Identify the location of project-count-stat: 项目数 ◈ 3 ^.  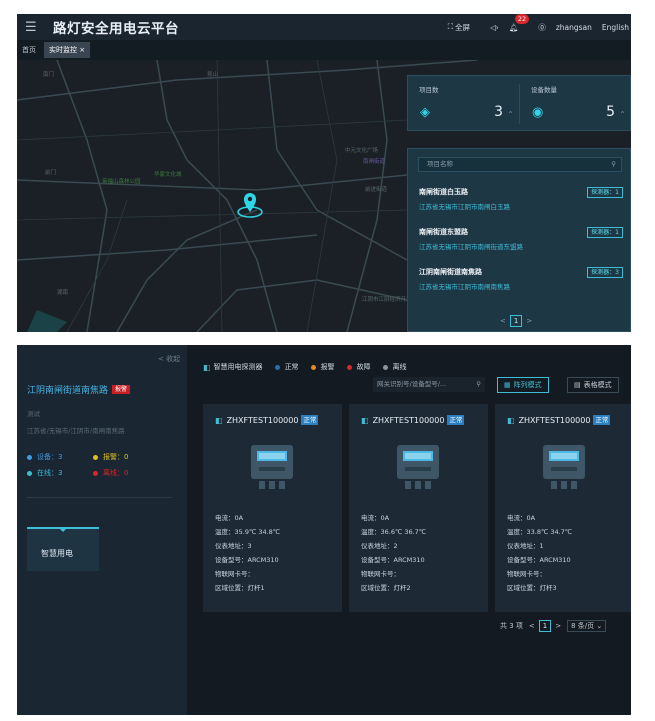
(463, 104).